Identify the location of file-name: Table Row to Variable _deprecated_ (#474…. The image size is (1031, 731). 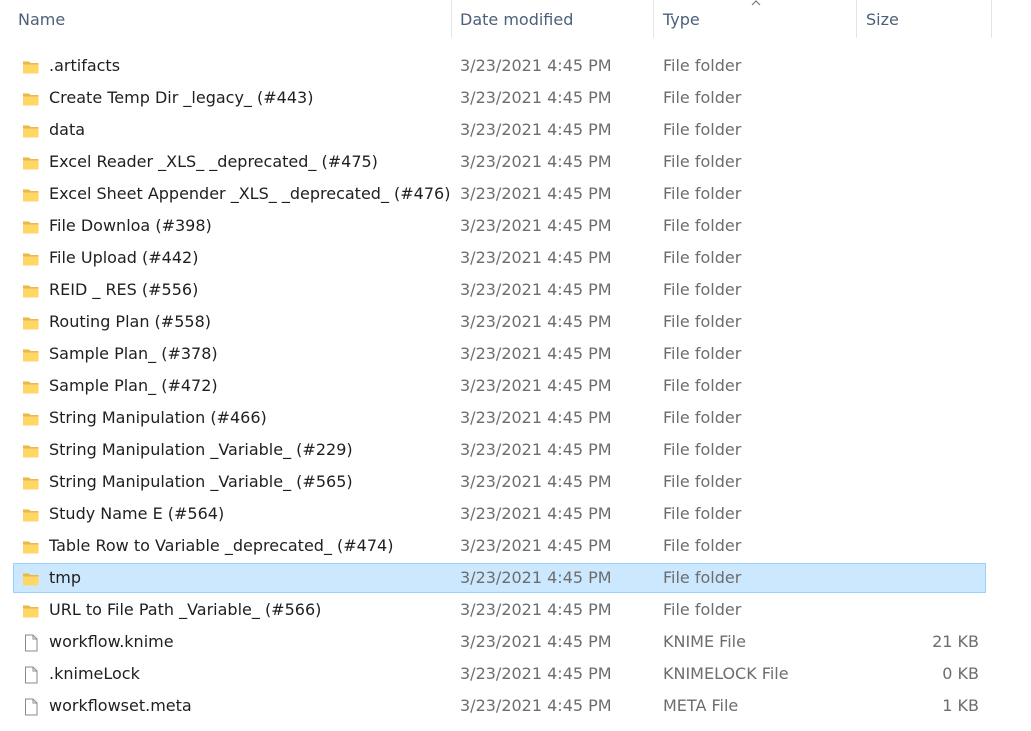
(221, 545).